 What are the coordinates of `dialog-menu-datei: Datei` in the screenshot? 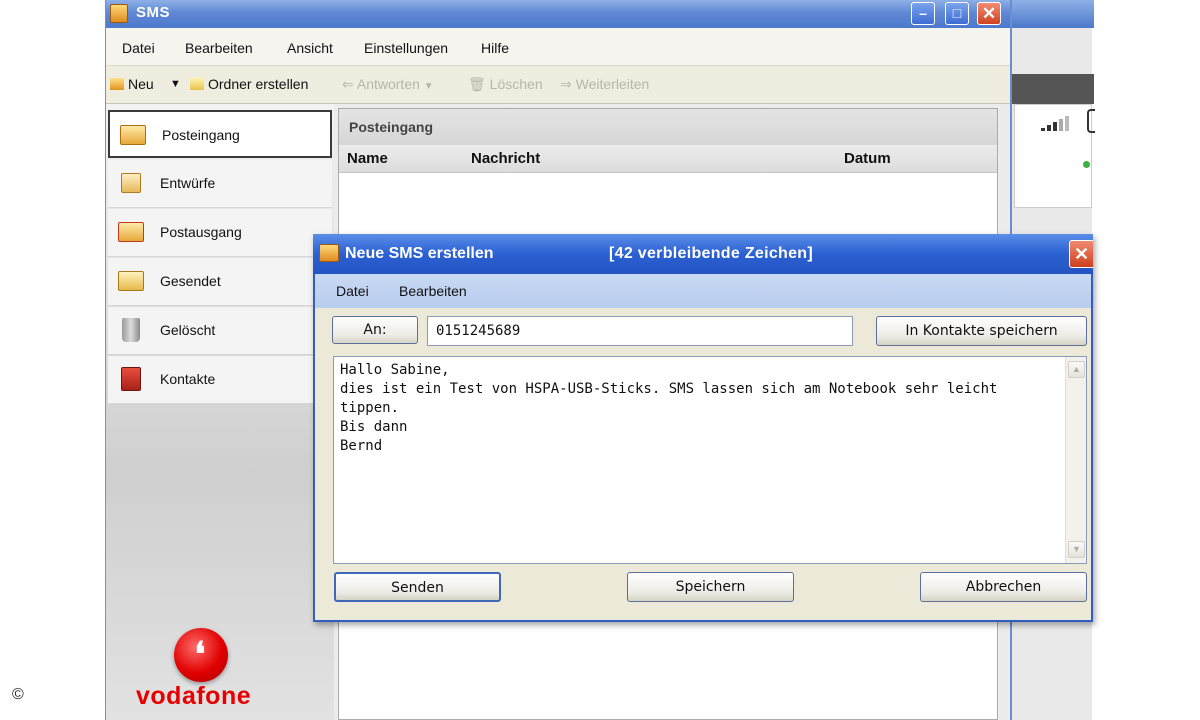 It's located at (352, 291).